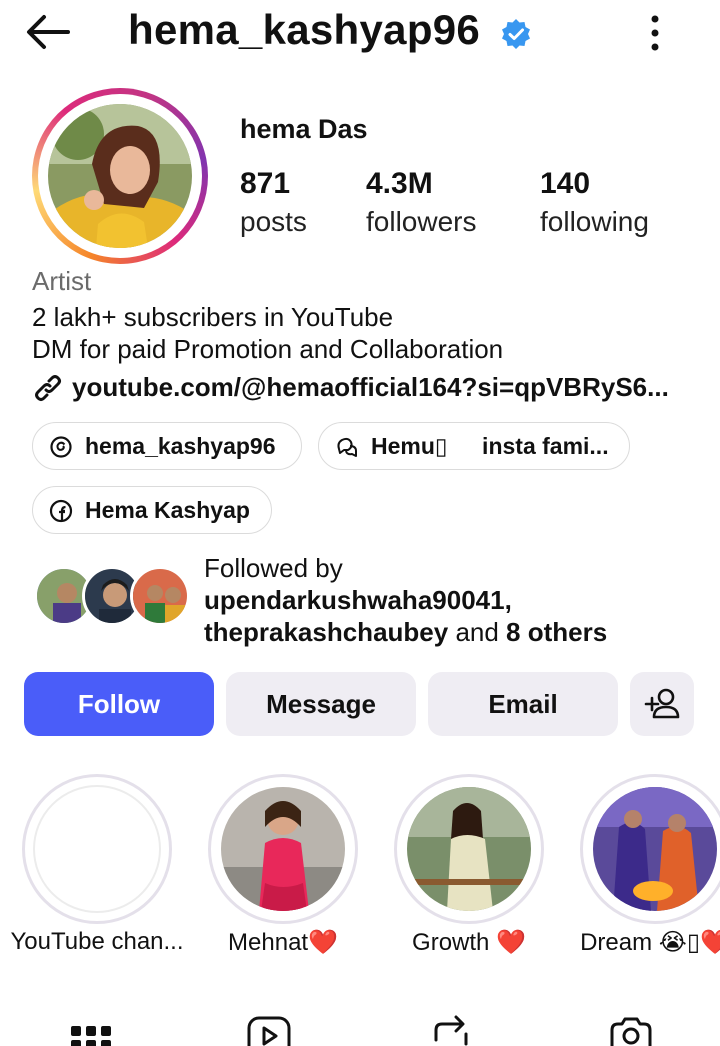  What do you see at coordinates (321, 704) in the screenshot?
I see `message-button: Message` at bounding box center [321, 704].